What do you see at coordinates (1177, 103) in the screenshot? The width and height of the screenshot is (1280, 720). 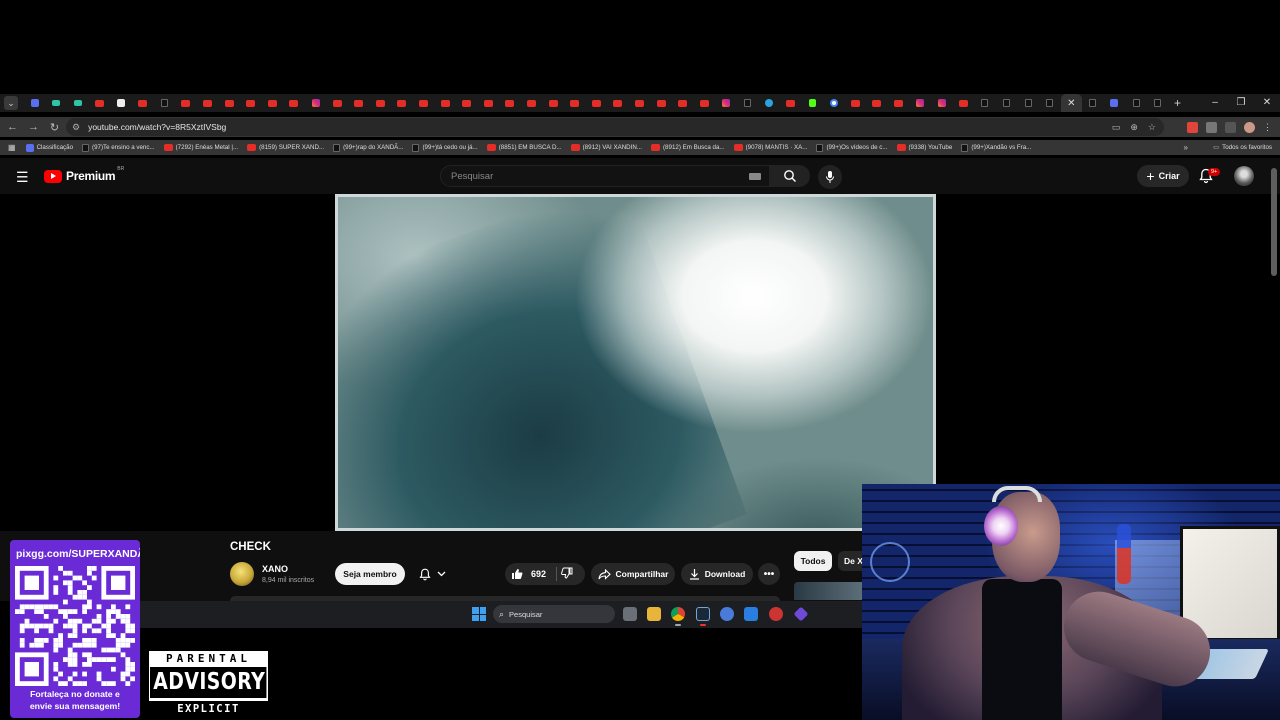 I see `new-tab-icon: +` at bounding box center [1177, 103].